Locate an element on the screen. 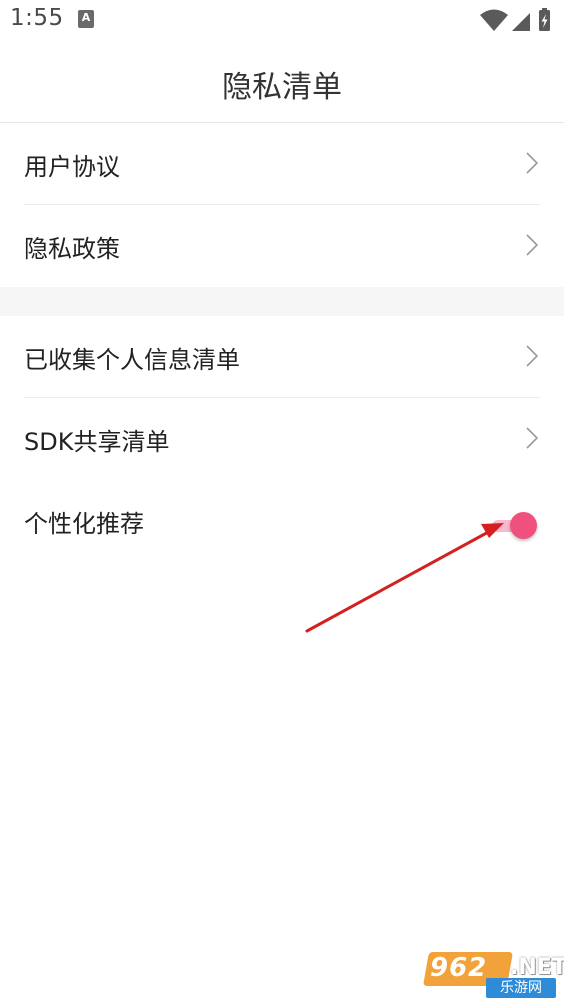 Image resolution: width=564 pixels, height=1004 pixels. watermark-logo: 962 is located at coordinates (459, 968).